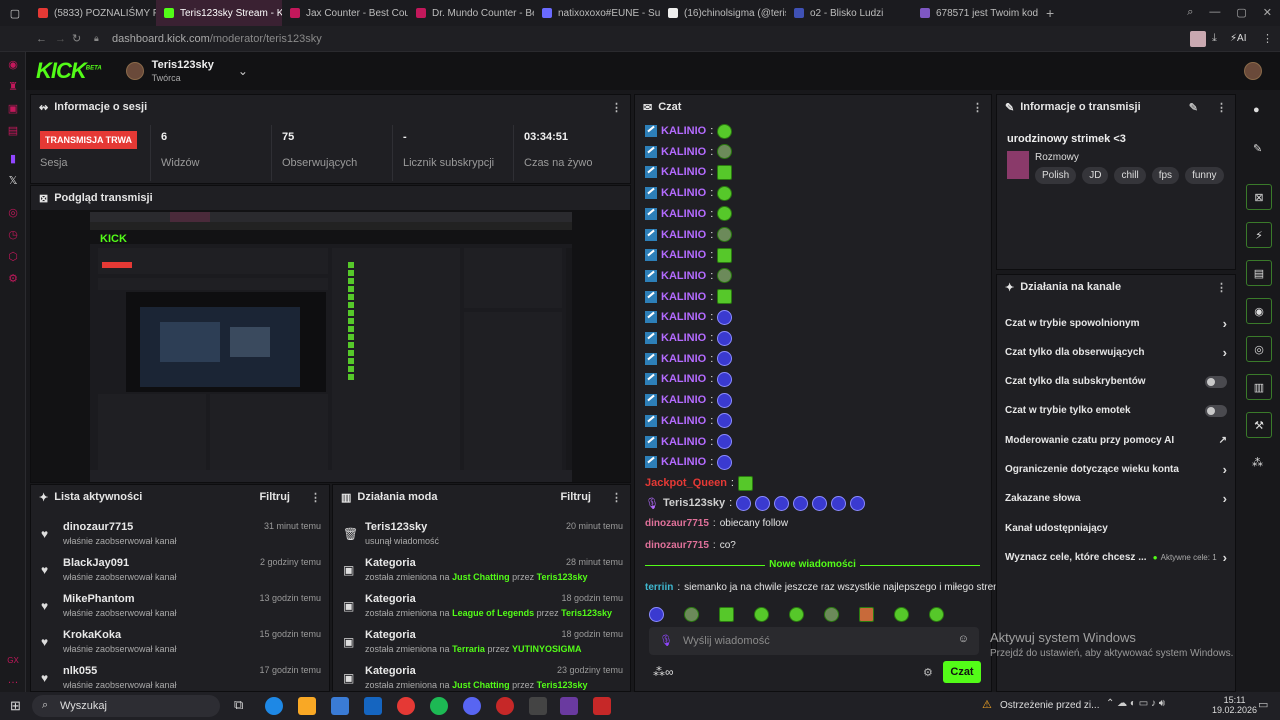  I want to click on info-icon: ●, so click(1256, 110).